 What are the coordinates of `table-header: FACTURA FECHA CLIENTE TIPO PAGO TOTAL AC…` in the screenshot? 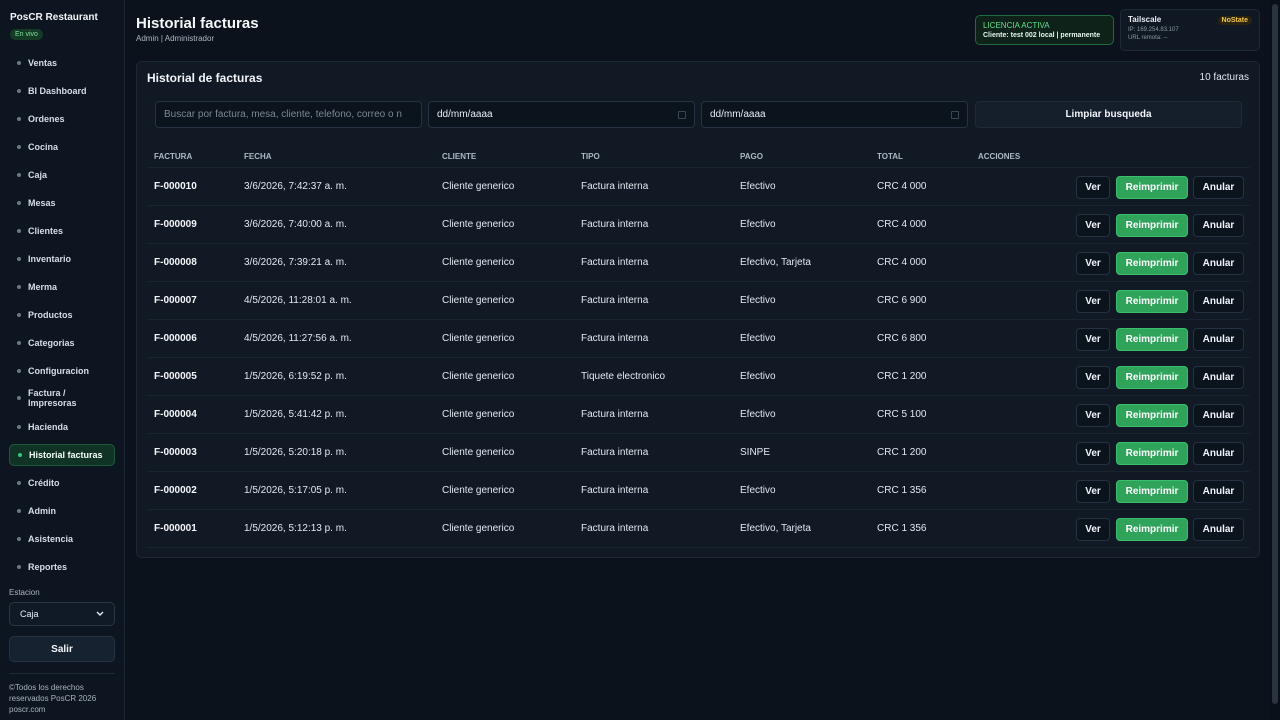 It's located at (698, 156).